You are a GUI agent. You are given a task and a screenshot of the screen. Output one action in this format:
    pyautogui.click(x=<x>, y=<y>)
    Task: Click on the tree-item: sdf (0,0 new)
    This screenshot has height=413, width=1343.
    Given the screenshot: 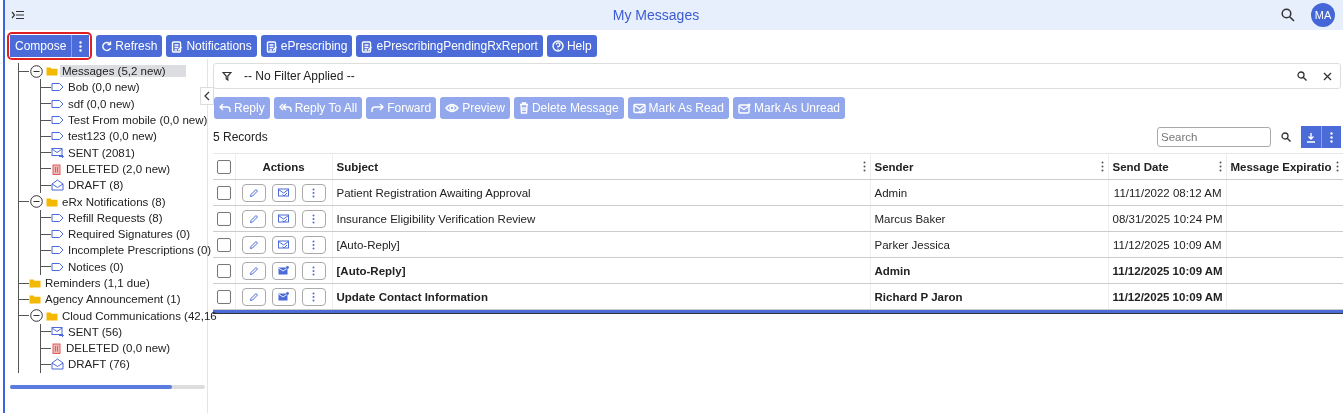 What is the action you would take?
    pyautogui.click(x=101, y=103)
    